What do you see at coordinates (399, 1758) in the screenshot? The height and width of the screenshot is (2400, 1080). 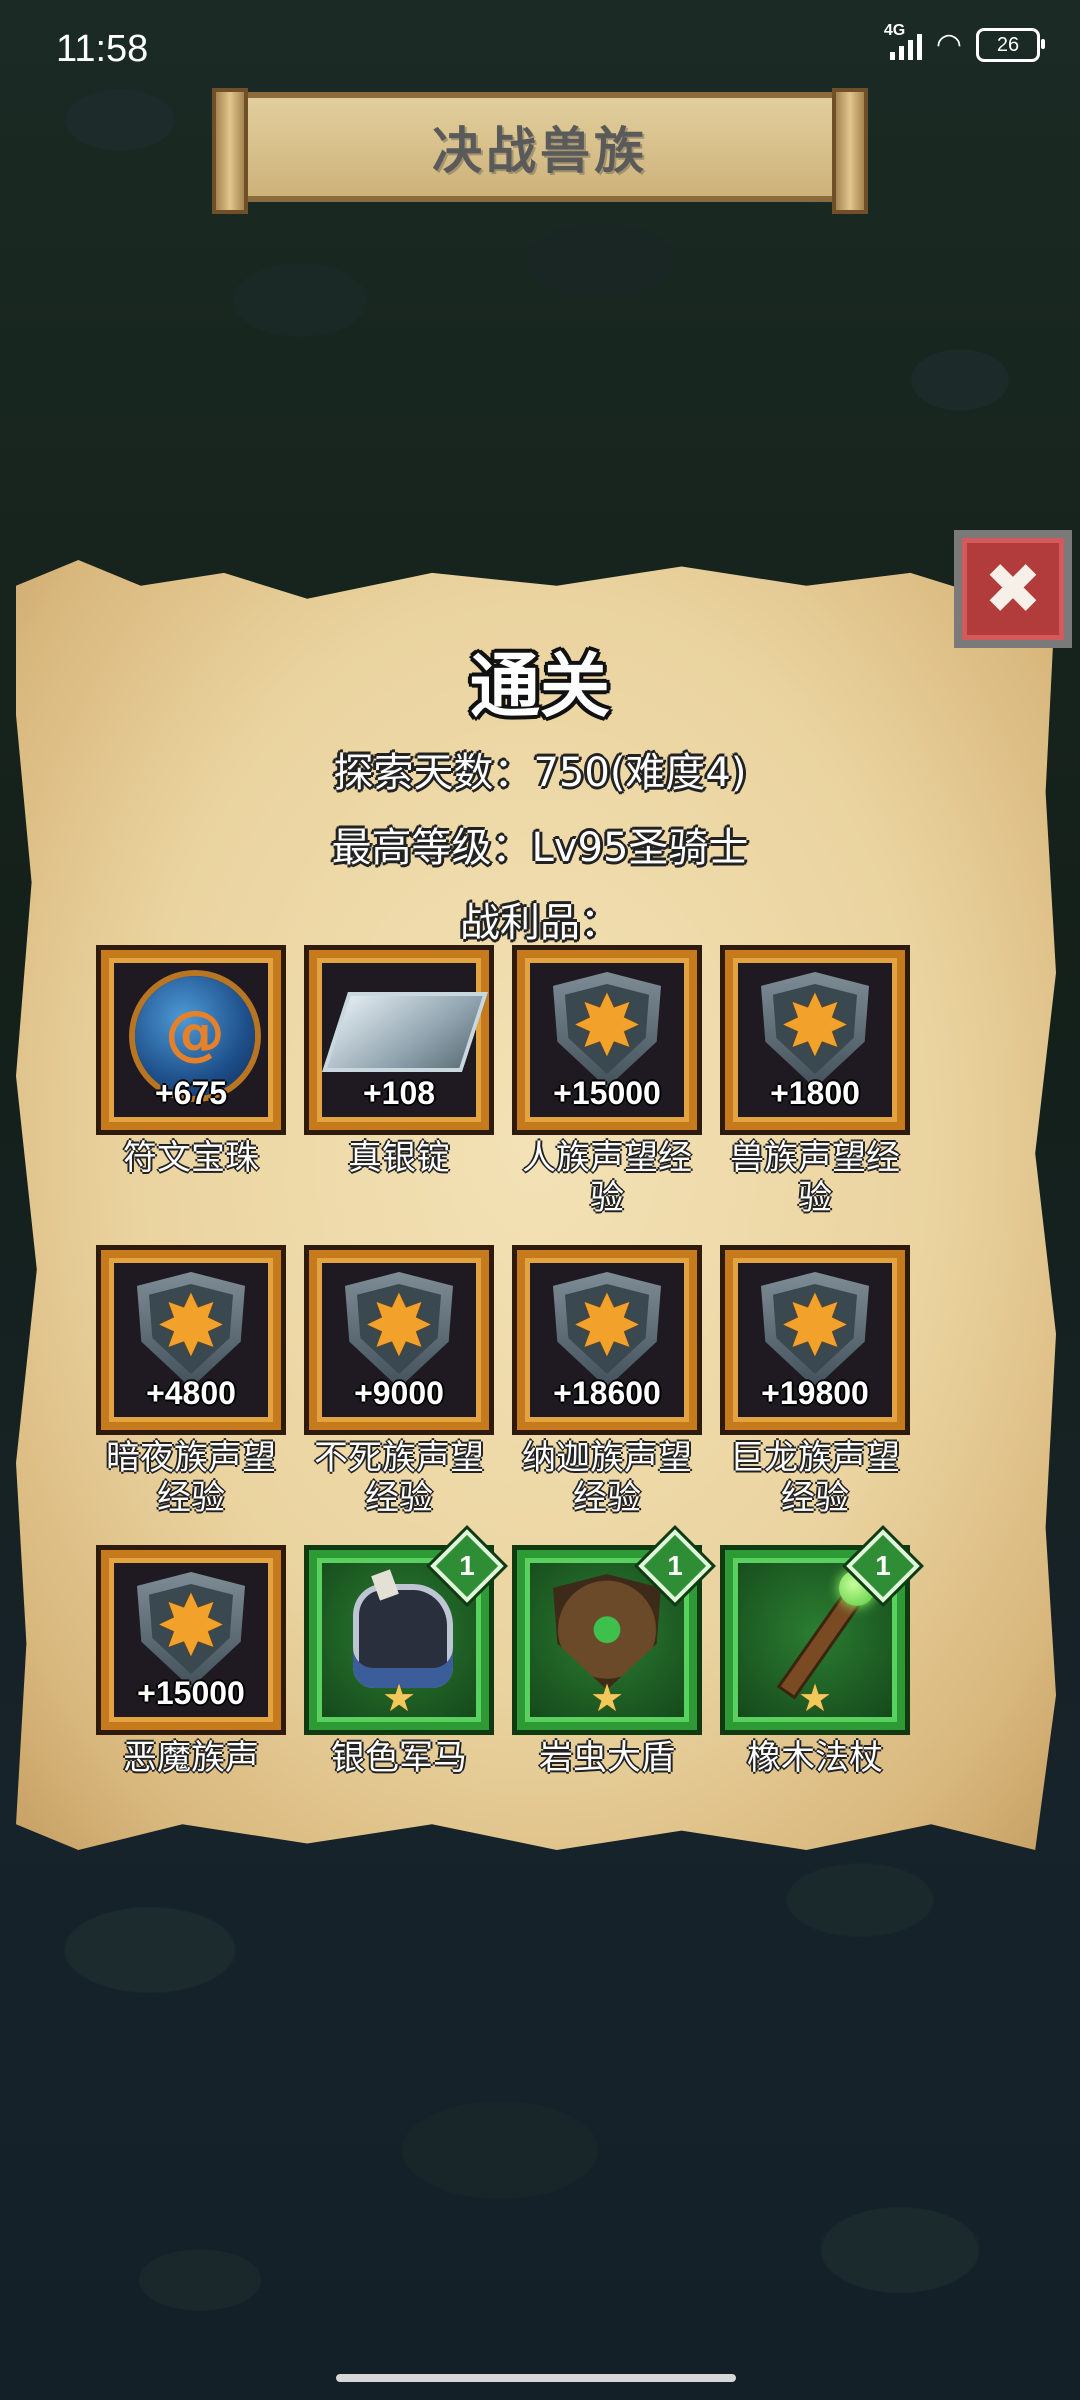 I see `reward-name: 银色军马` at bounding box center [399, 1758].